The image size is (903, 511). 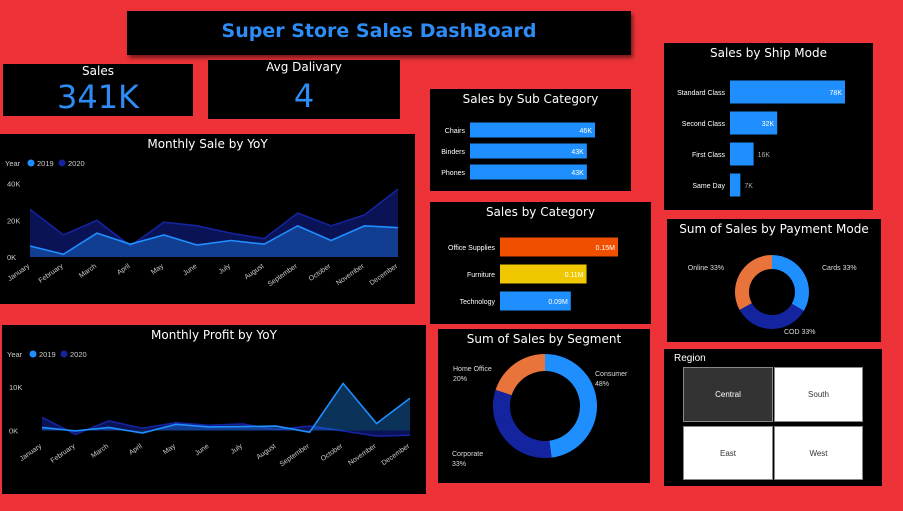 What do you see at coordinates (800, 332) in the screenshot?
I see `payment-mode-slice-label: COD 33%` at bounding box center [800, 332].